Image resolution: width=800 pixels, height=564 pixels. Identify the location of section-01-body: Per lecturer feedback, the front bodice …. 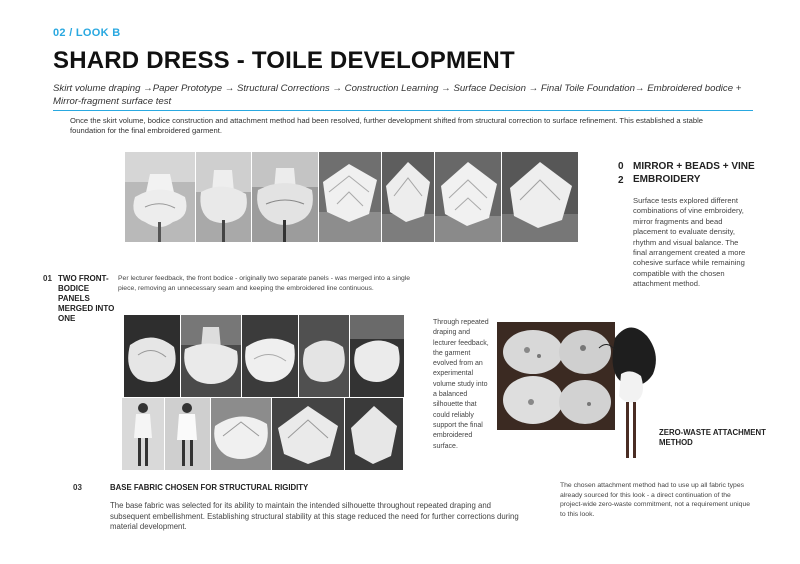
(264, 283).